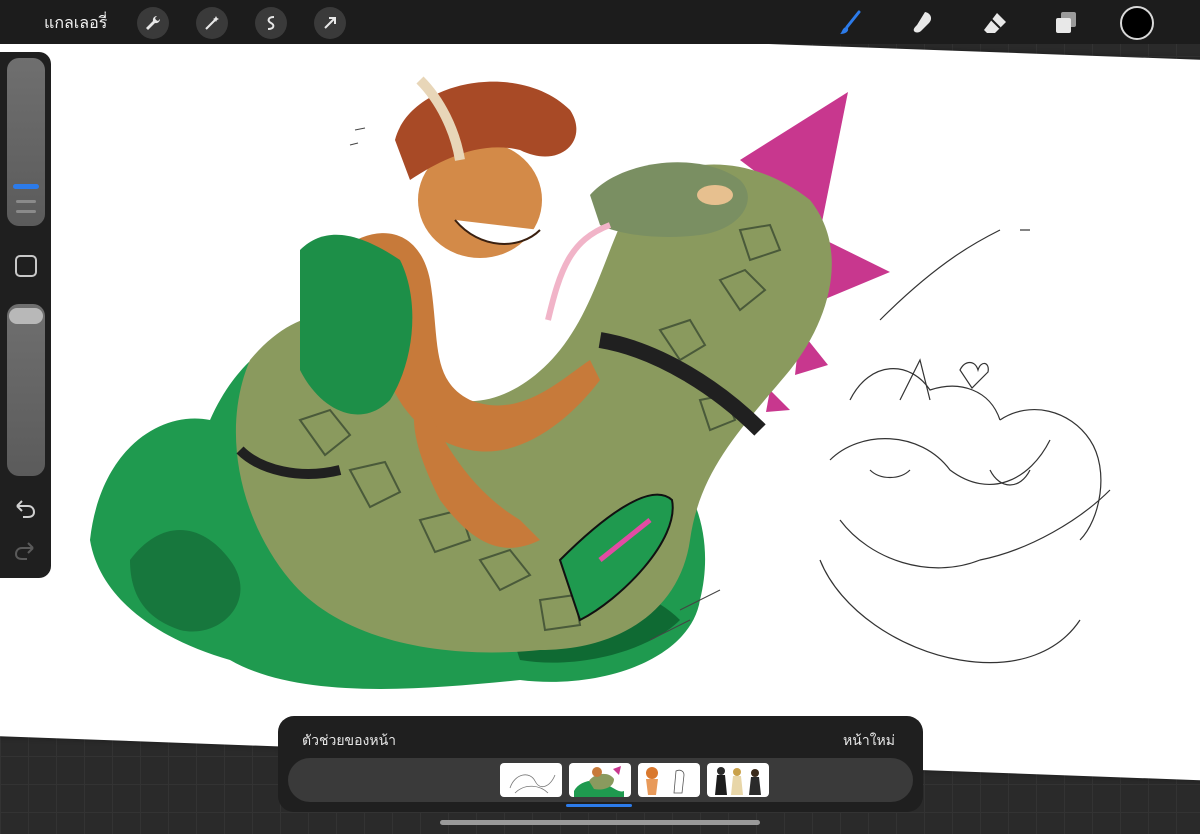 This screenshot has height=834, width=1200. What do you see at coordinates (26, 266) in the screenshot?
I see `modify-button` at bounding box center [26, 266].